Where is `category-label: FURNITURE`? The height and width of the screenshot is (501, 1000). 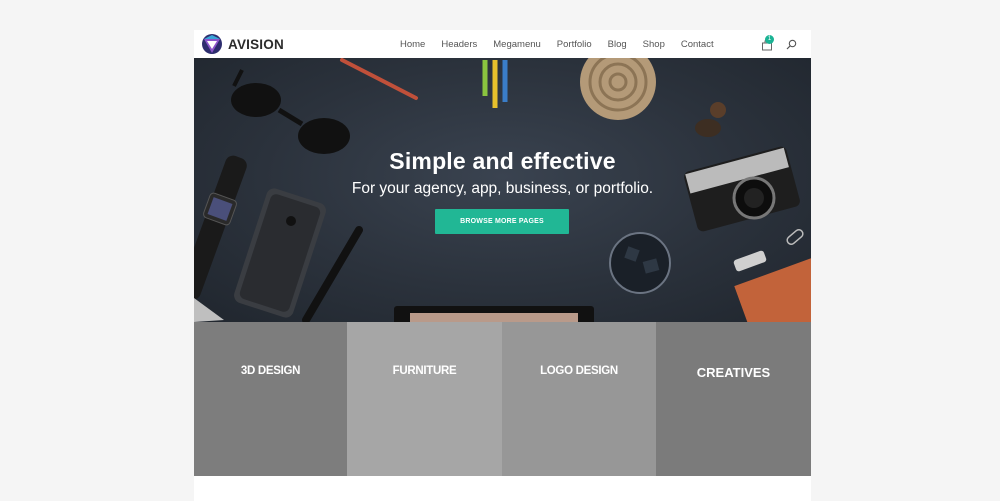
category-label: FURNITURE is located at coordinates (424, 371).